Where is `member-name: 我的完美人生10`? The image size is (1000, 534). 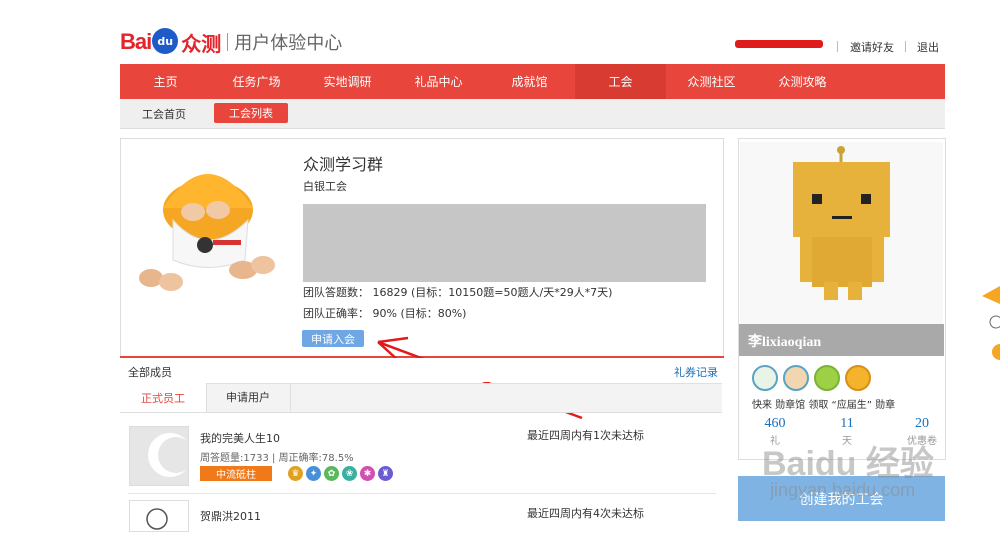
member-name: 我的完美人生10 is located at coordinates (240, 438).